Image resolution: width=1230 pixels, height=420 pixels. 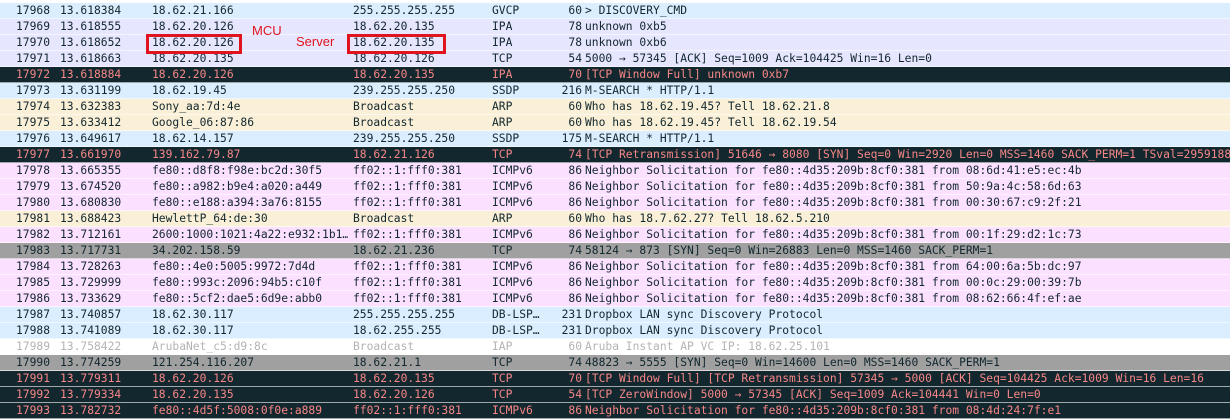 I want to click on packet-time: 13.779311, so click(x=91, y=378).